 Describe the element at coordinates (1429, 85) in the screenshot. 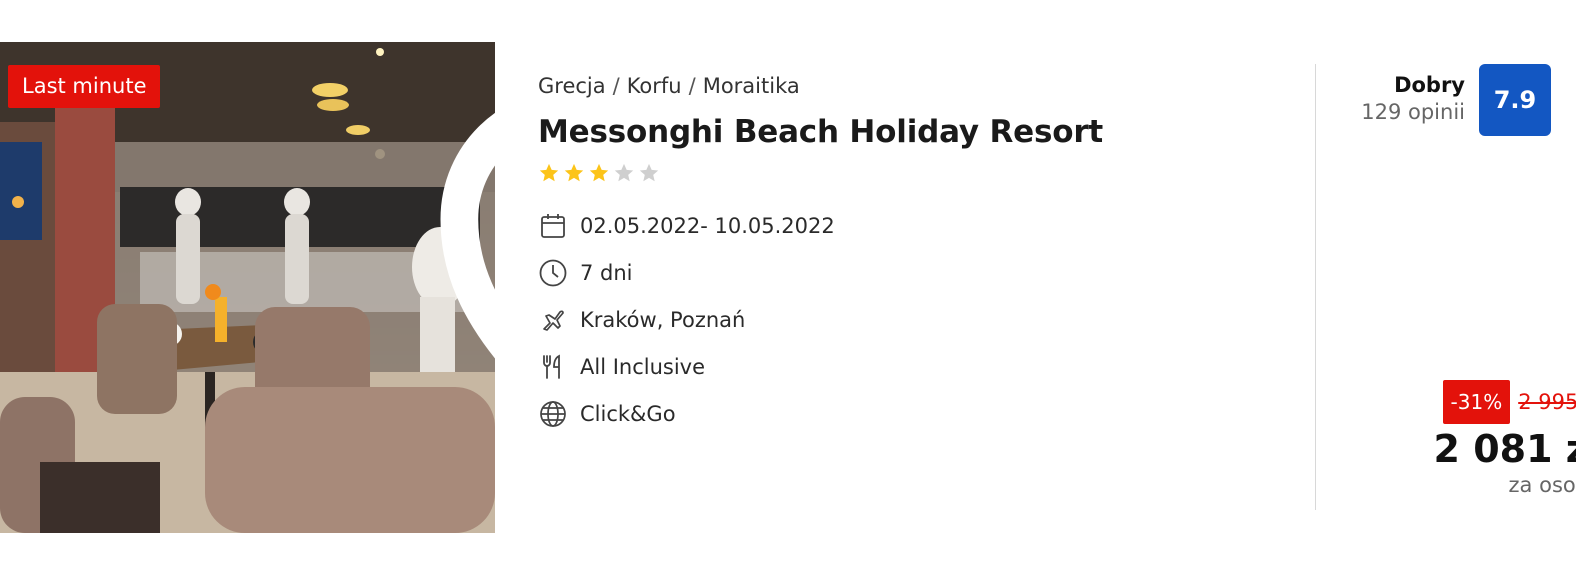

I see `rating-label: Dobry` at that location.